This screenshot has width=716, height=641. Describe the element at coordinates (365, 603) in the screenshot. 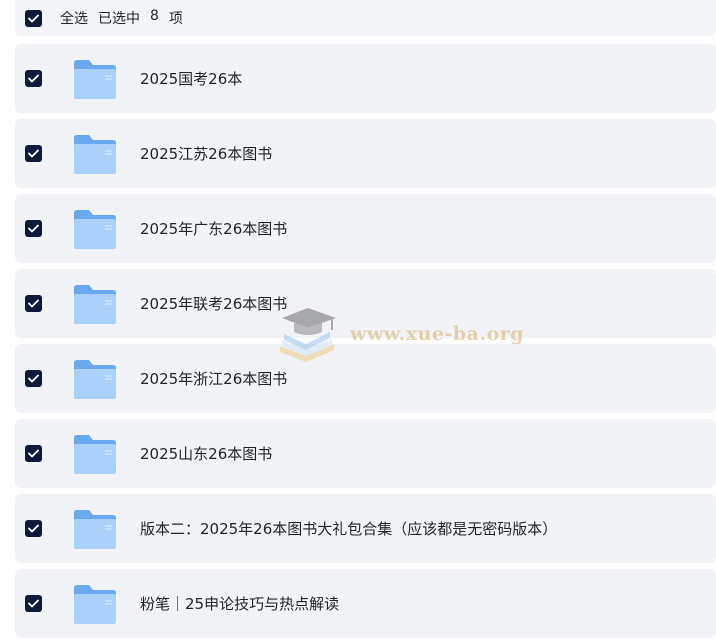

I see `folder-row: 粉笔｜25申论技巧与热点解读` at that location.